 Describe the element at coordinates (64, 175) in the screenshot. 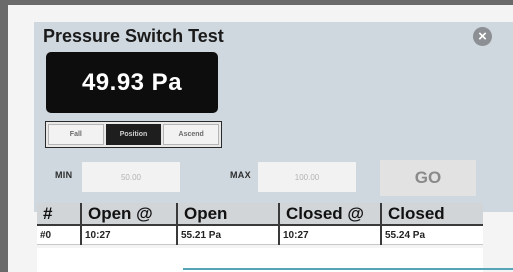

I see `min-label: MIN` at that location.